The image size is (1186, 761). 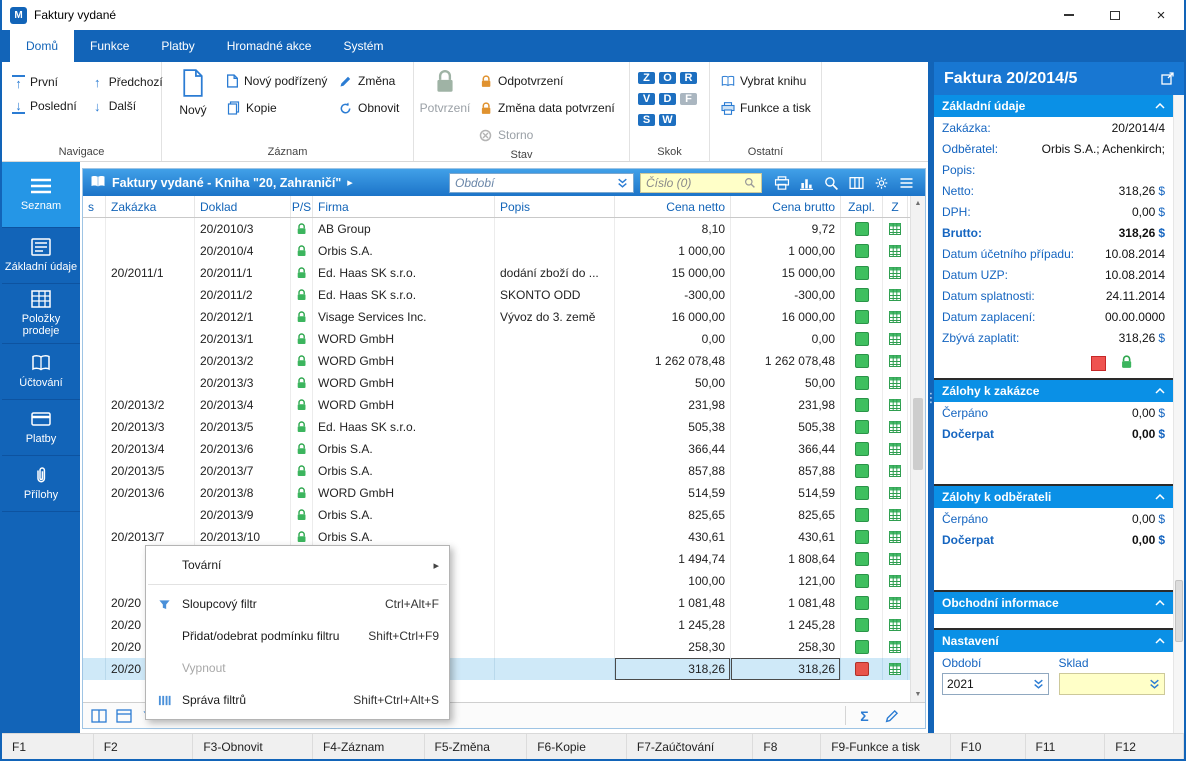 I want to click on storno-button: Storno, so click(x=546, y=135).